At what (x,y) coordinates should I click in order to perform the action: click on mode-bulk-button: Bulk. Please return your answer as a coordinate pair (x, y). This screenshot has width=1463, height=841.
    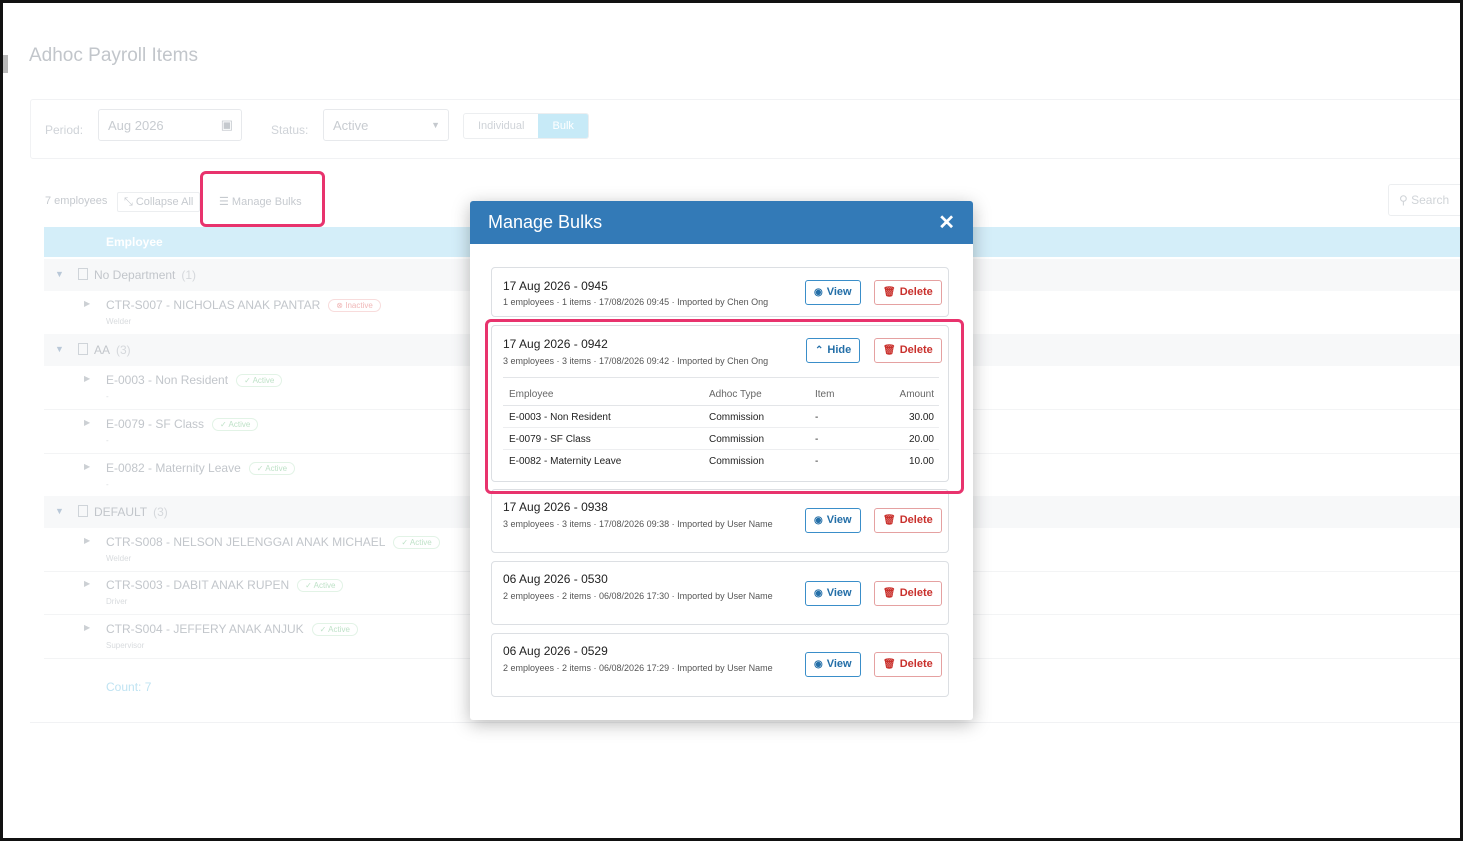
    Looking at the image, I should click on (563, 126).